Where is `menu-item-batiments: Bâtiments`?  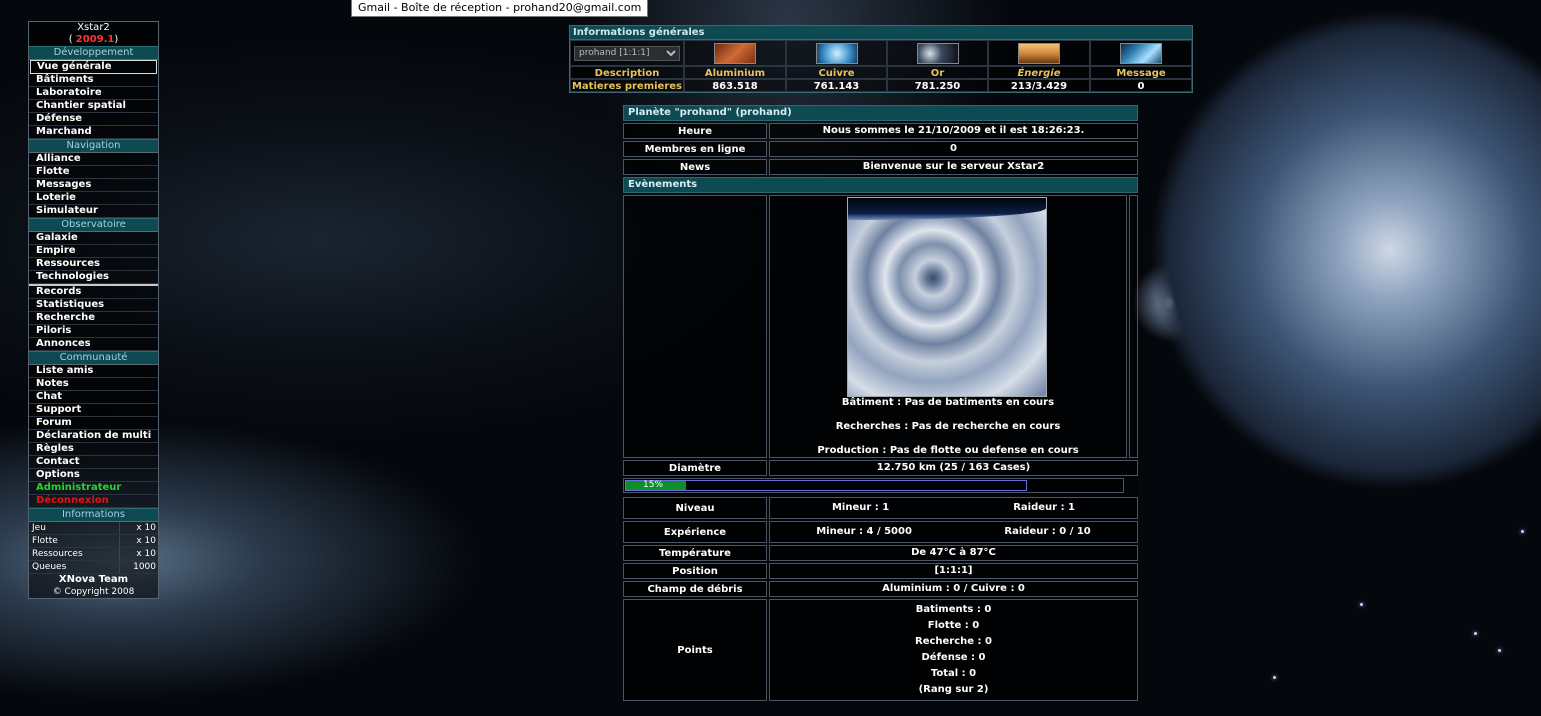
menu-item-batiments: Bâtiments is located at coordinates (93, 80).